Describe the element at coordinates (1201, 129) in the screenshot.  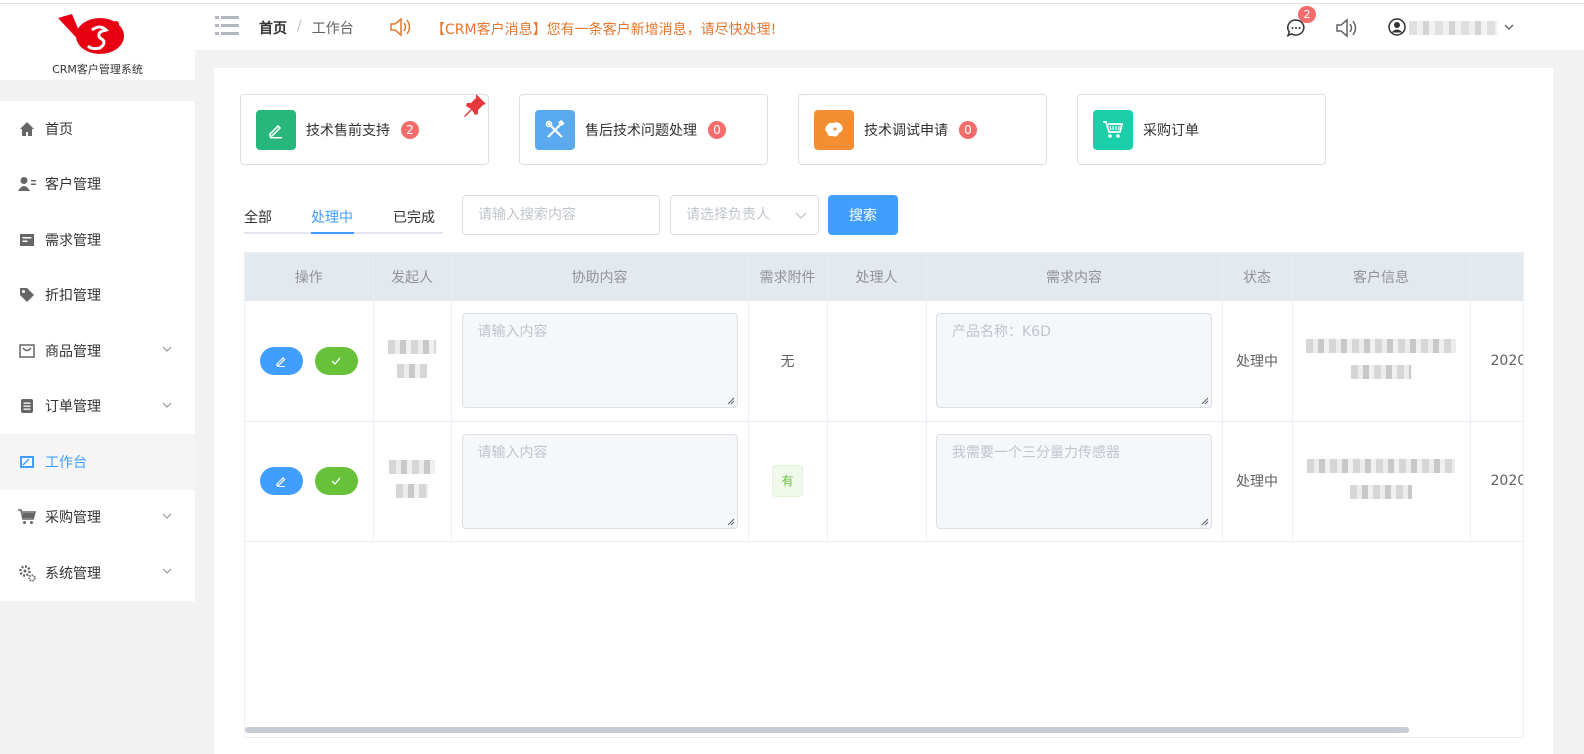
I see `quick-card-3: 采购订单` at that location.